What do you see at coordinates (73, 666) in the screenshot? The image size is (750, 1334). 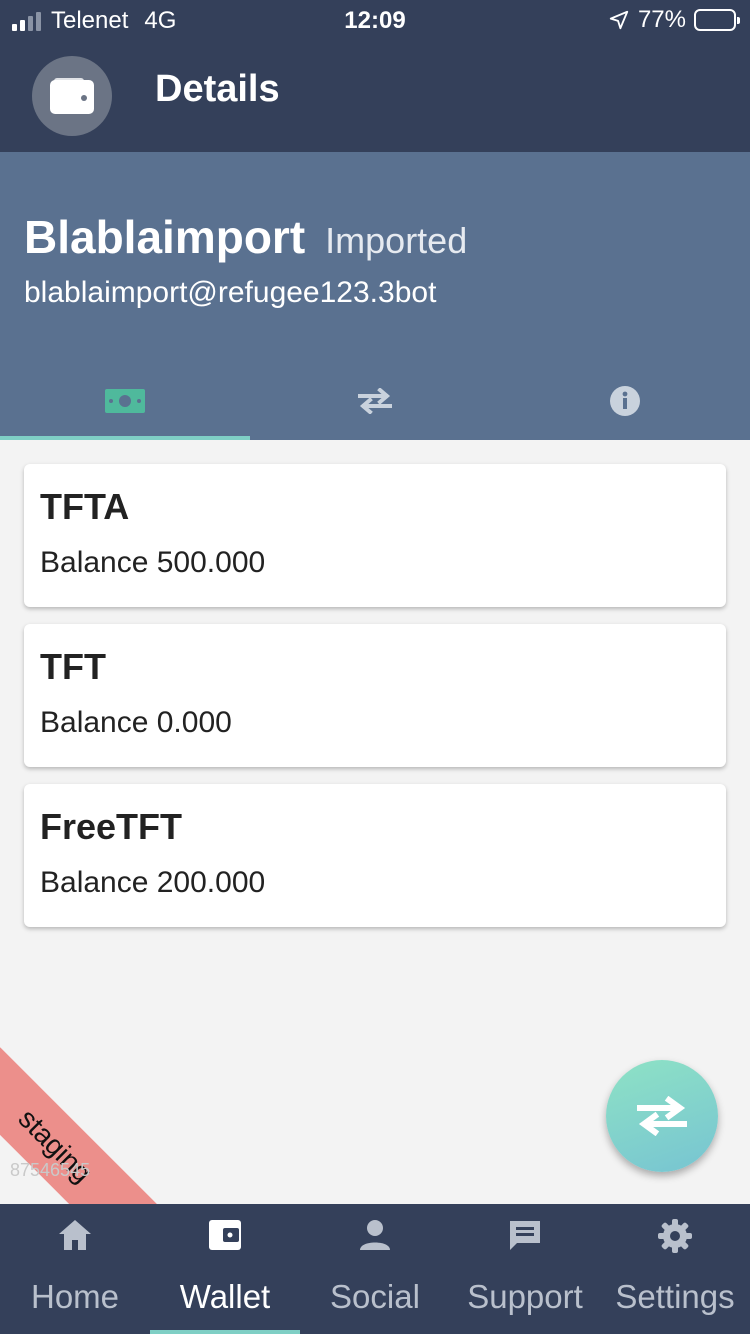 I see `coin-name: TFT` at bounding box center [73, 666].